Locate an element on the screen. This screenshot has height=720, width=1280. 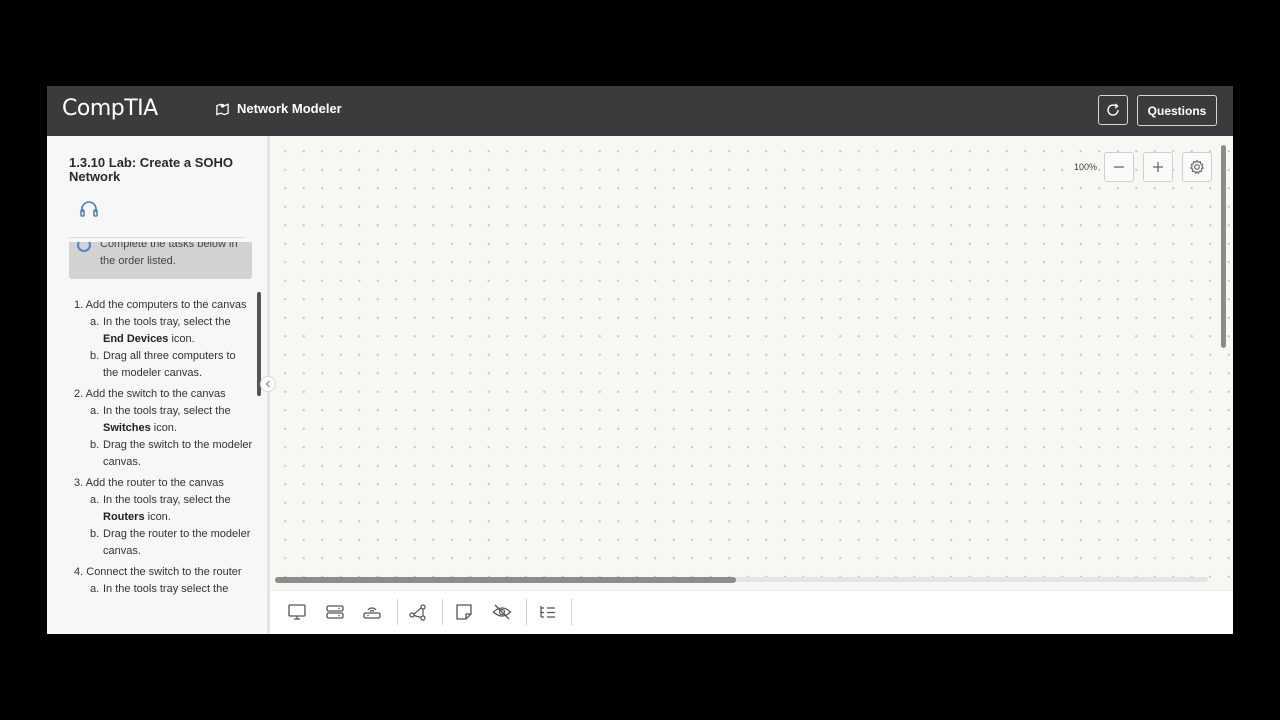
step-text: Drag the switch to the modeler canvas. is located at coordinates (178, 454).